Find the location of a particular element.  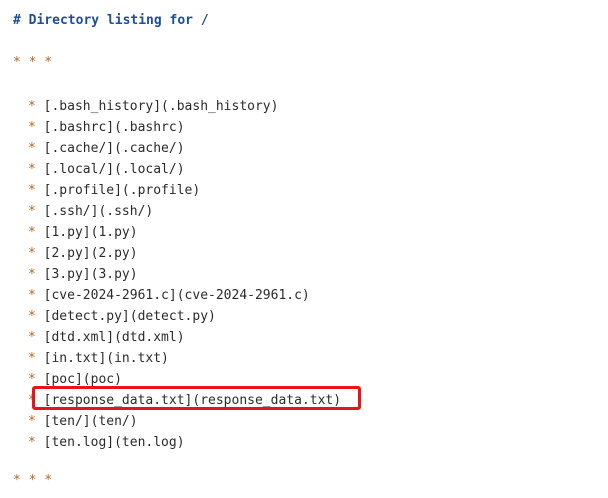

page-heading: # Directory listing for / is located at coordinates (111, 20).